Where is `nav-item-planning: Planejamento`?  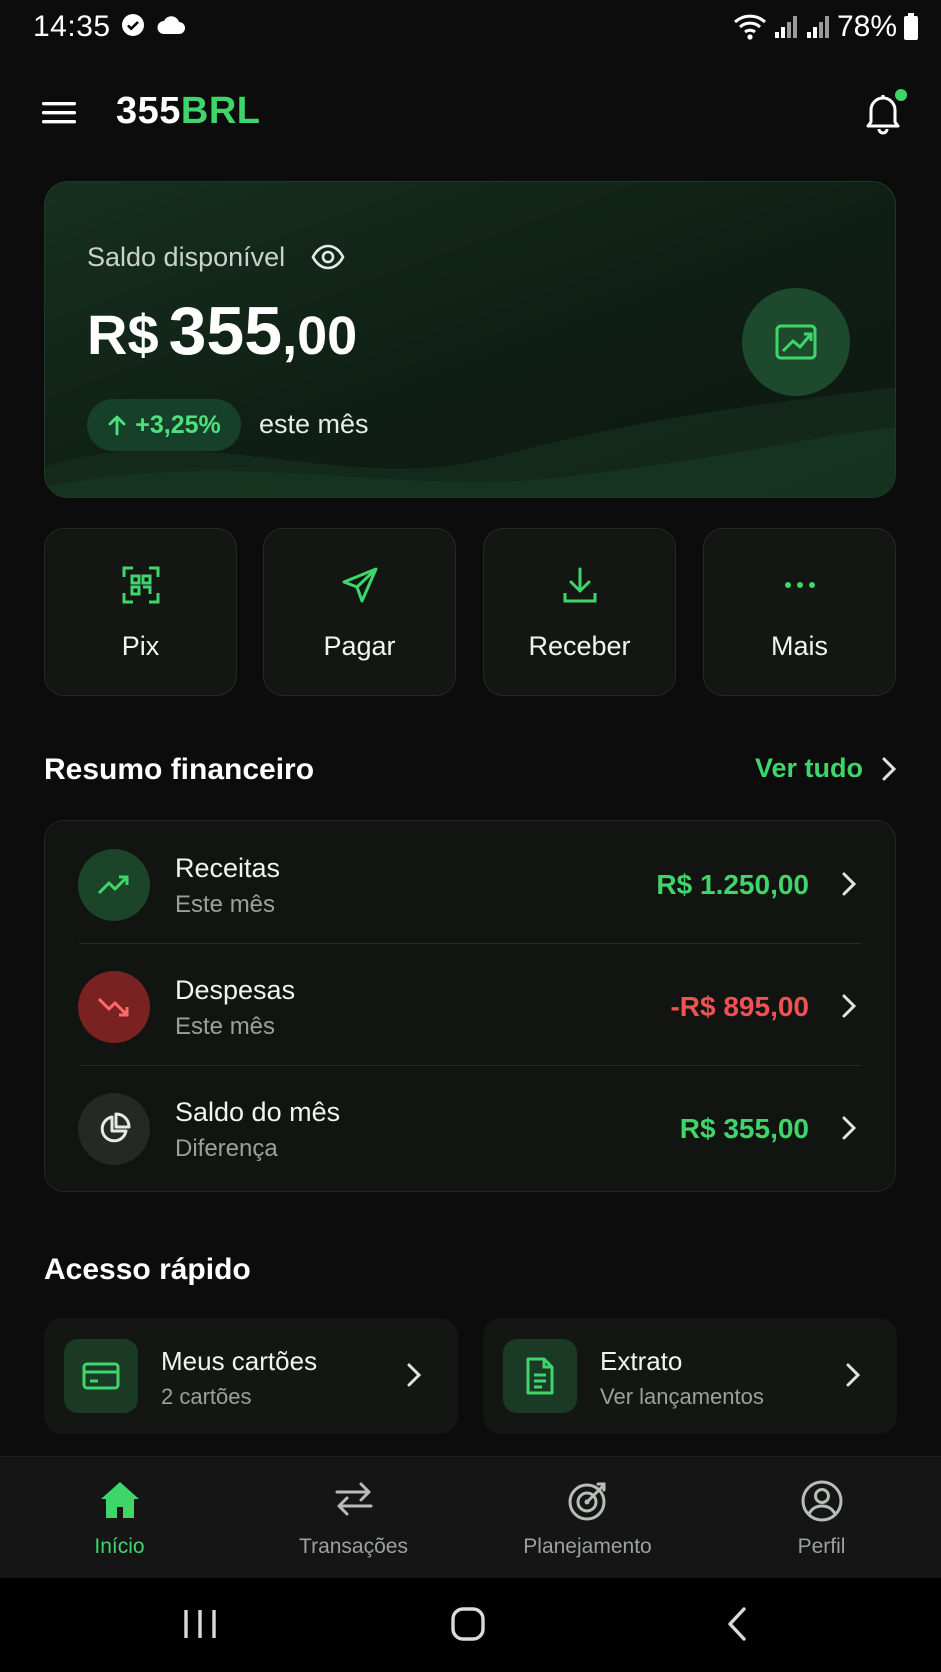 nav-item-planning: Planejamento is located at coordinates (587, 1518).